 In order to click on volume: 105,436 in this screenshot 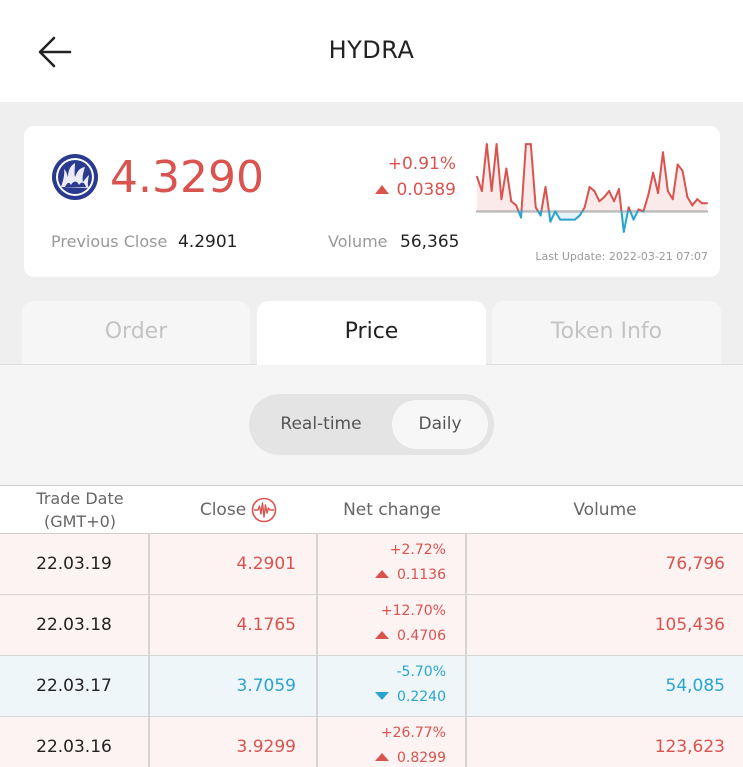, I will do `click(689, 625)`.